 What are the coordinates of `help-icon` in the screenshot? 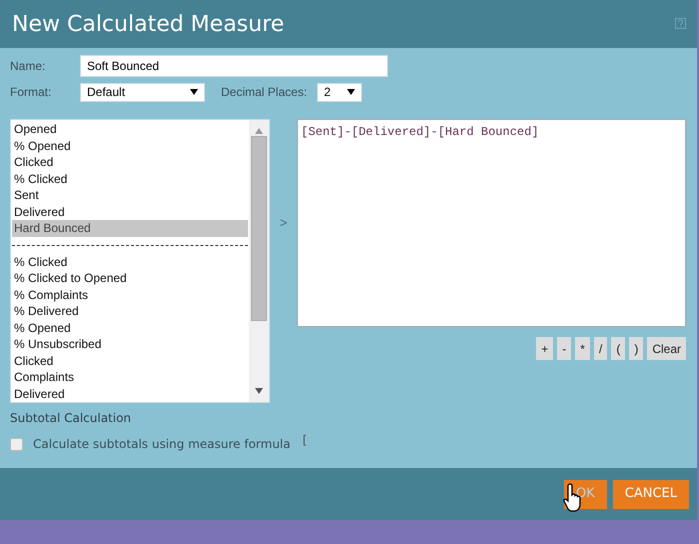 It's located at (681, 24).